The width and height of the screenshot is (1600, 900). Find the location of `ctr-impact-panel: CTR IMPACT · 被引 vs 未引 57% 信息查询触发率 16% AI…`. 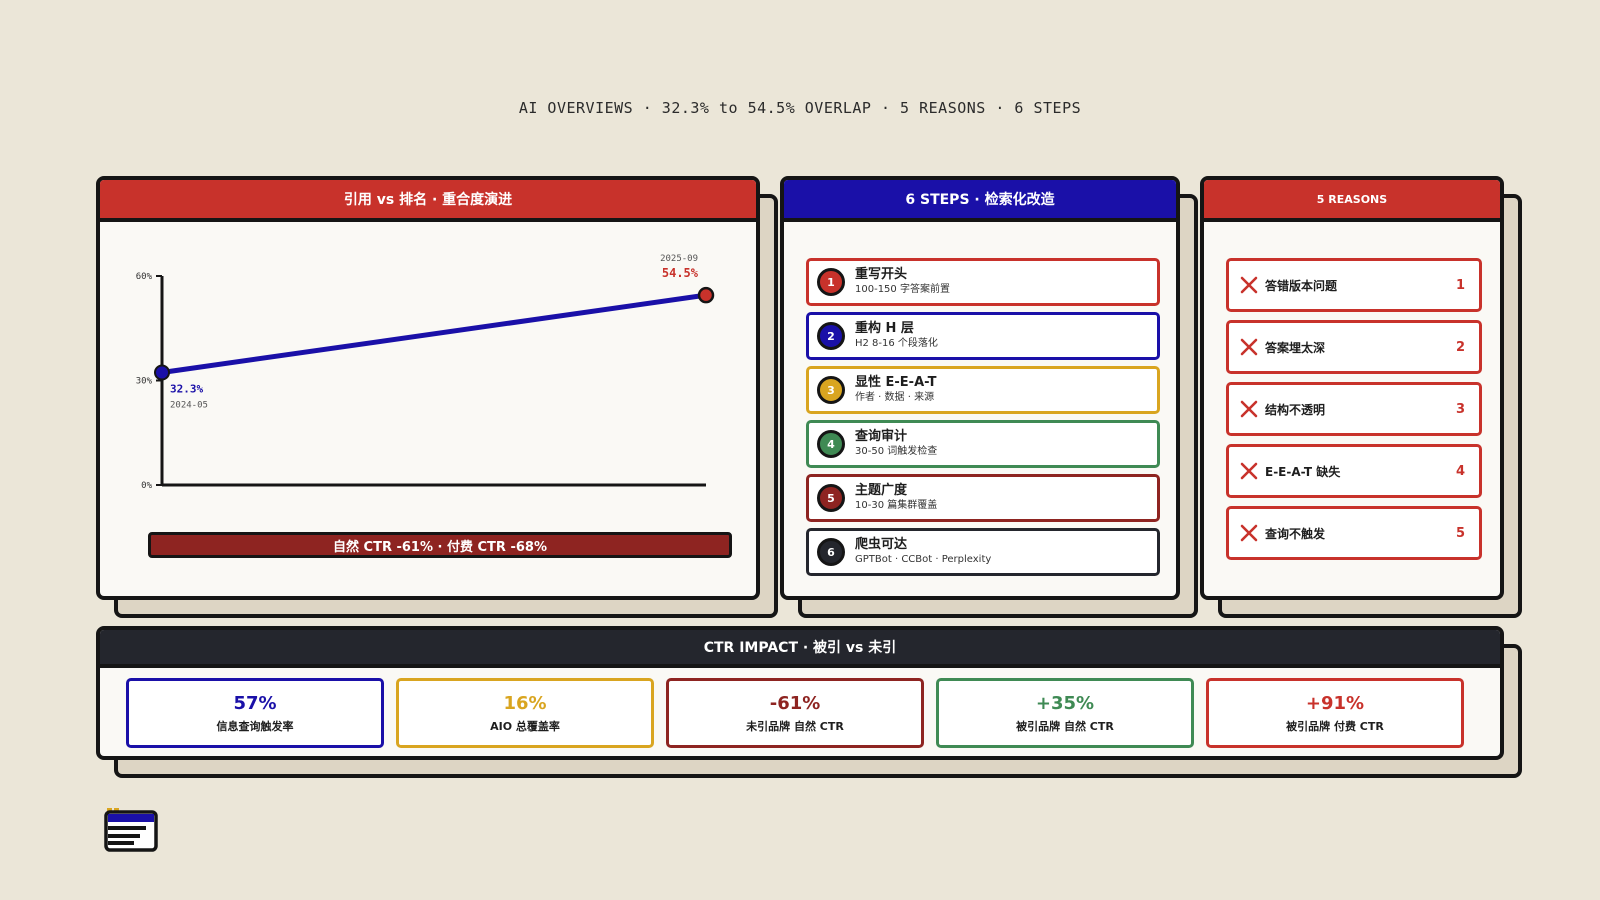

ctr-impact-panel: CTR IMPACT · 被引 vs 未引 57% 信息查询触发率 16% AI… is located at coordinates (800, 693).